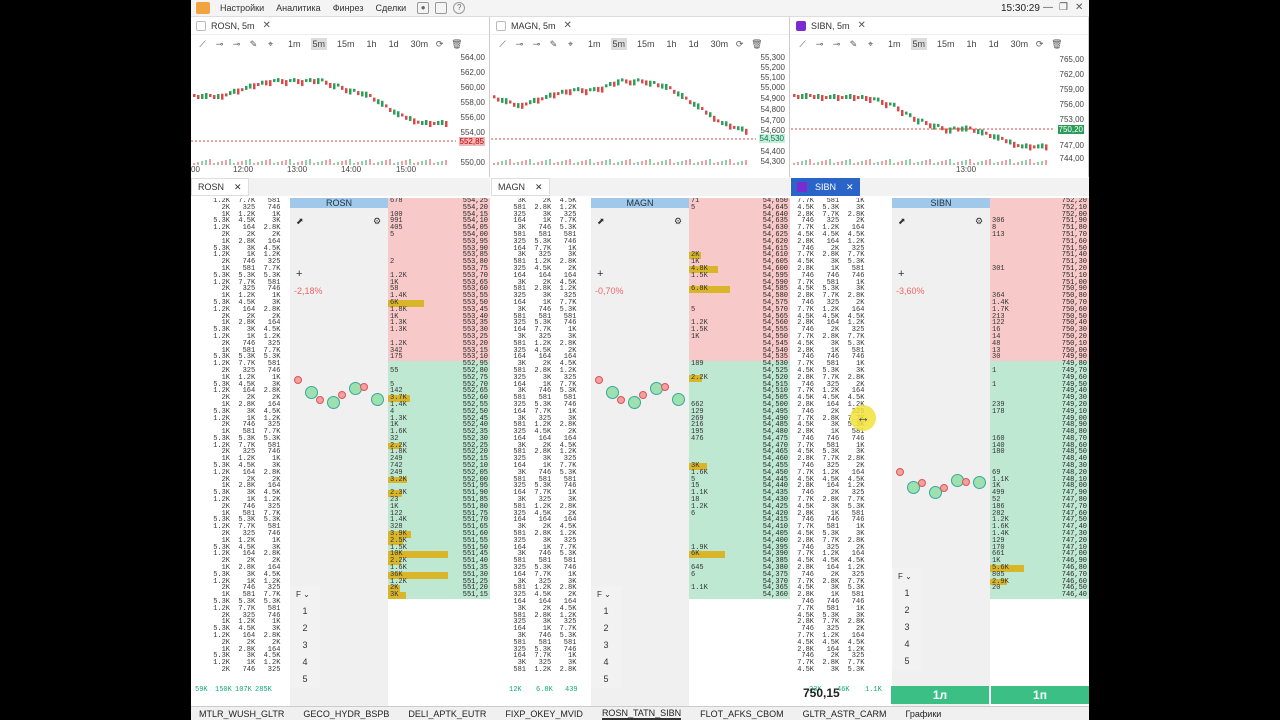  I want to click on chart-tab-title: MAGN, 5m, so click(533, 26).